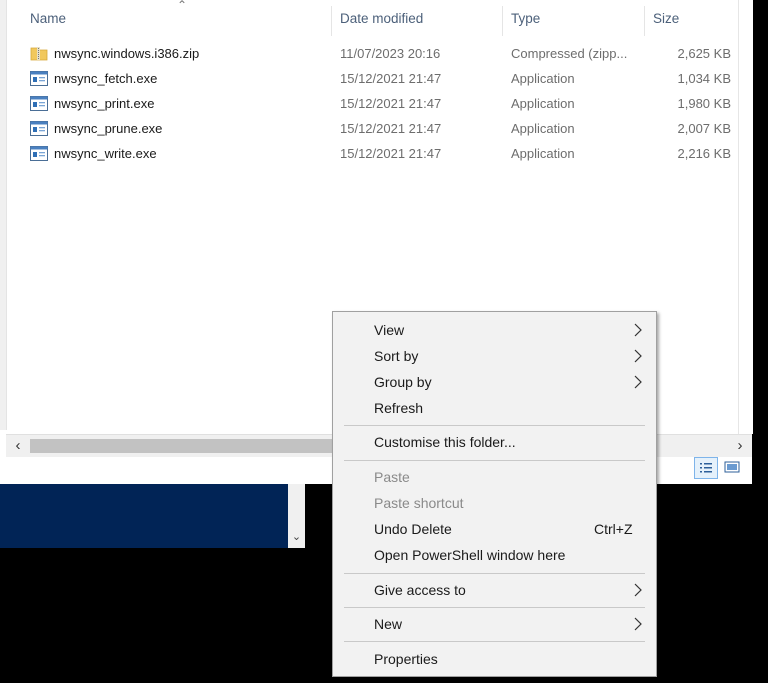  Describe the element at coordinates (392, 477) in the screenshot. I see `menu-item-label: Paste` at that location.